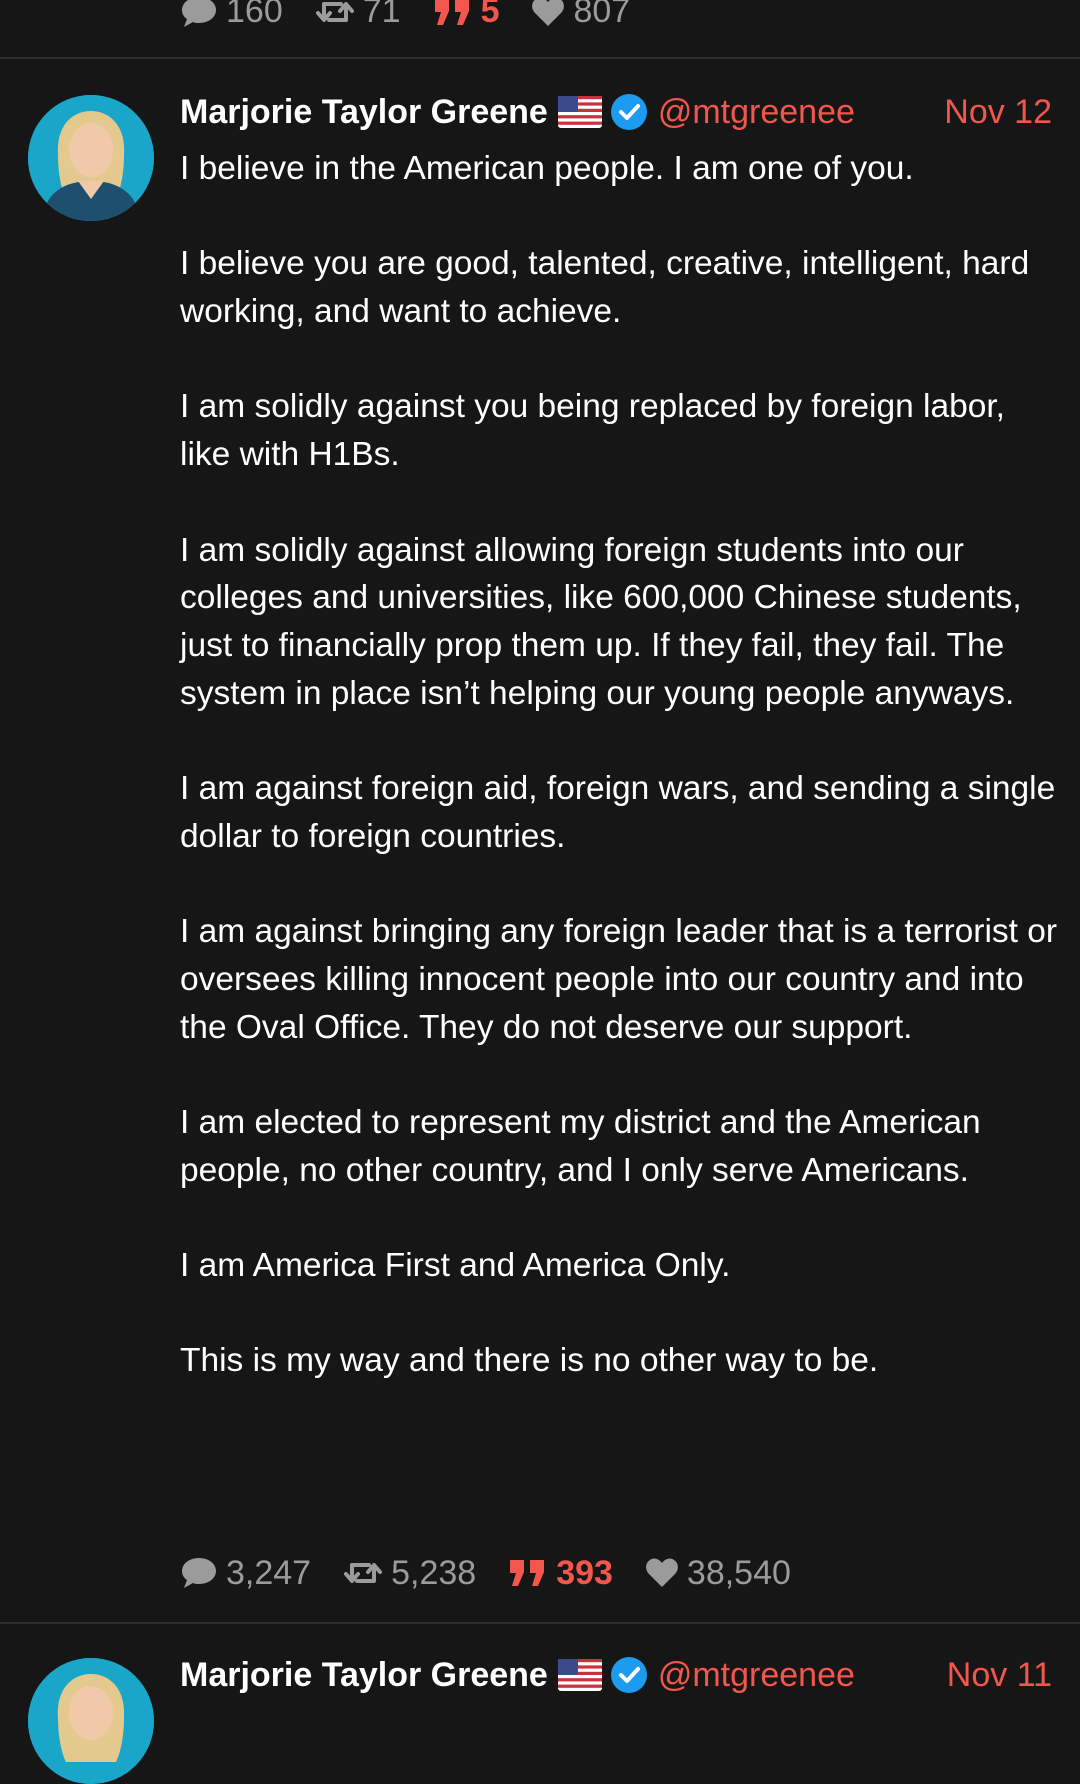  I want to click on quote-button: 5, so click(466, 15).